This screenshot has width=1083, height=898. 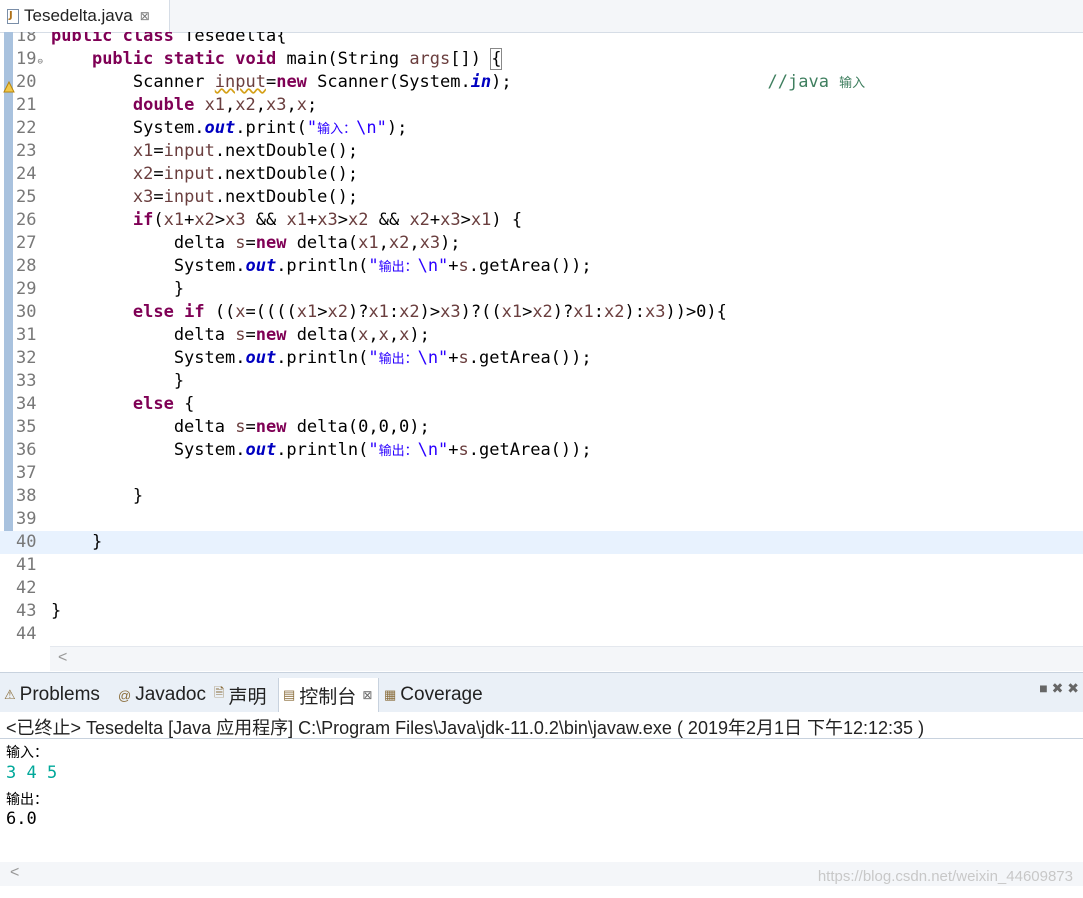 I want to click on code-text: x3=input.nextDouble();, so click(x=245, y=197).